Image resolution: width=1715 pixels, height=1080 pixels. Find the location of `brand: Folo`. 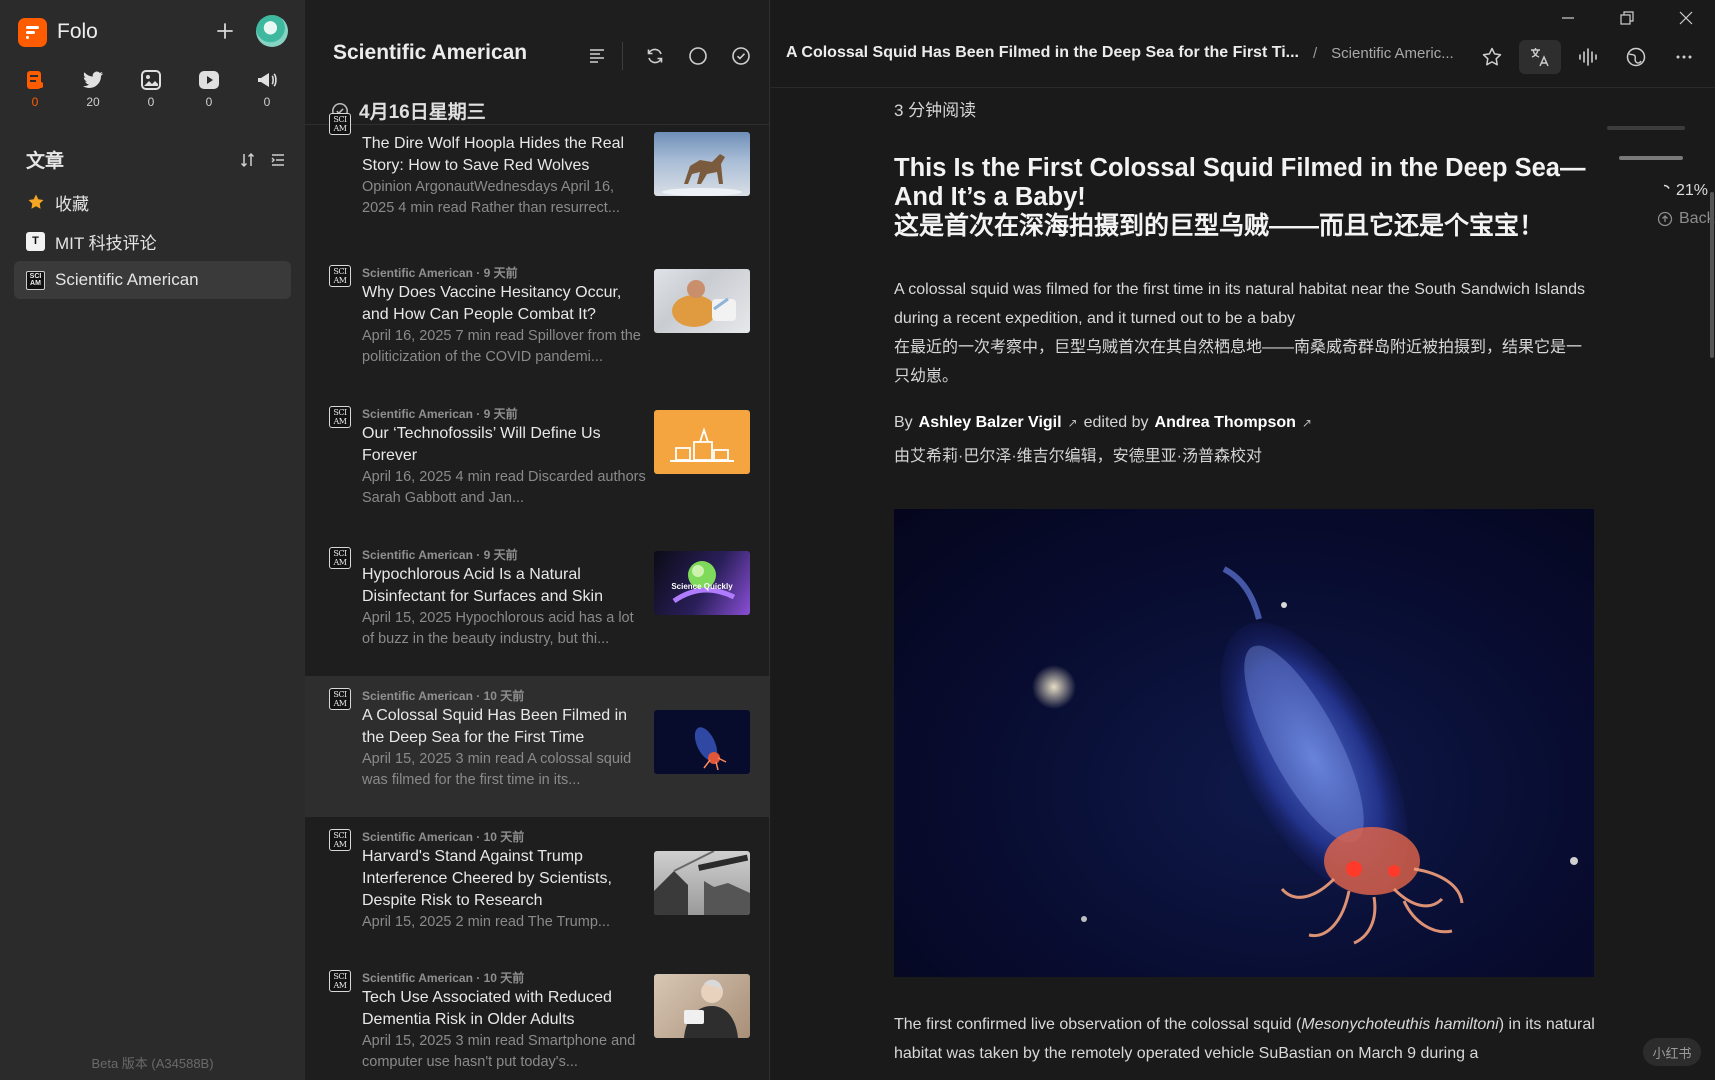

brand: Folo is located at coordinates (58, 32).